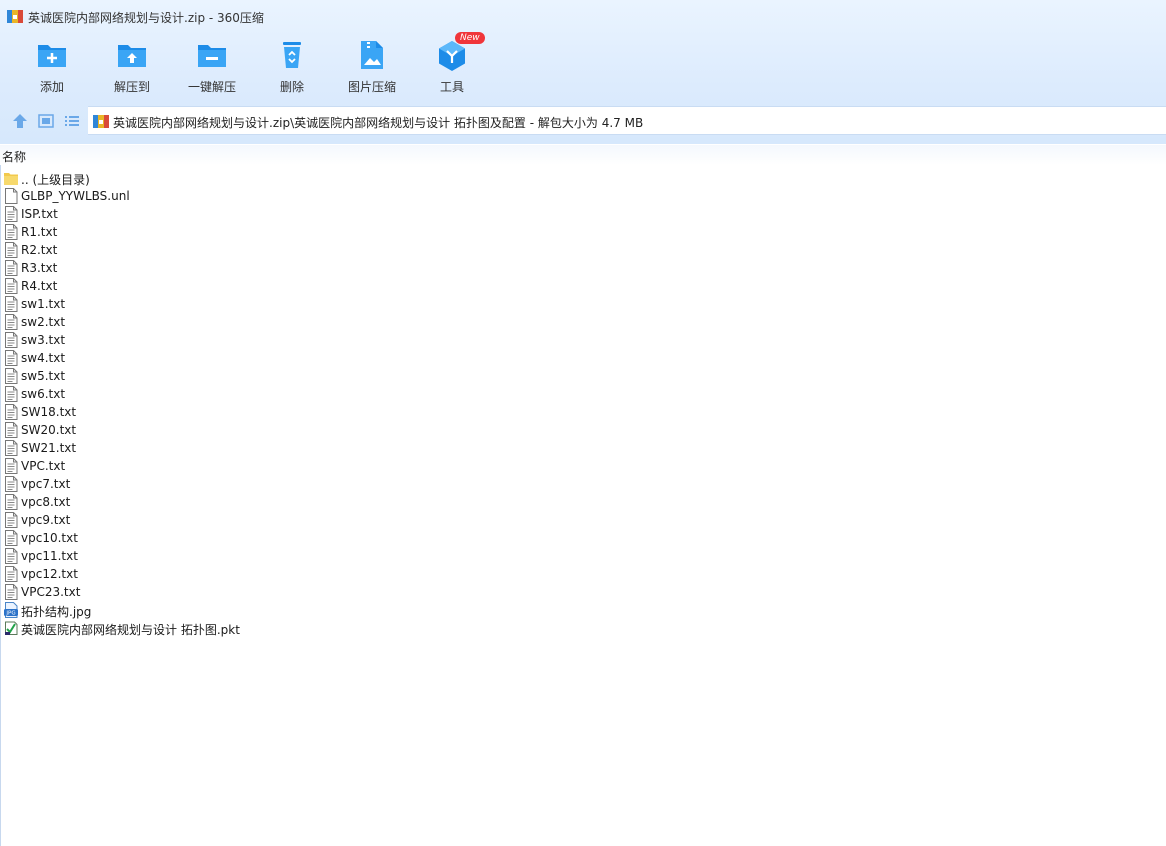 Image resolution: width=1166 pixels, height=846 pixels. I want to click on list-view-icon, so click(72, 121).